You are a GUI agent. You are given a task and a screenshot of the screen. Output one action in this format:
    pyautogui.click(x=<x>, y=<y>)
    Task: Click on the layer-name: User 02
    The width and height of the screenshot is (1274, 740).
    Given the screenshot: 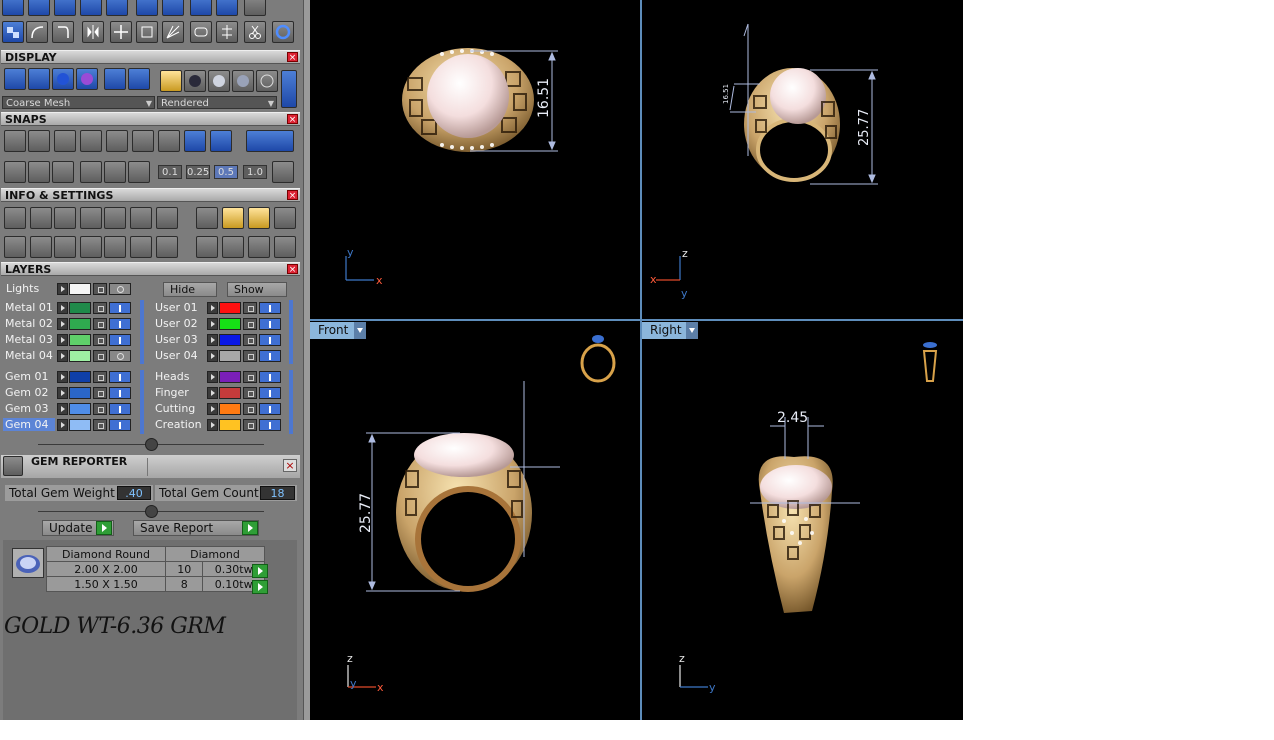 What is the action you would take?
    pyautogui.click(x=179, y=323)
    